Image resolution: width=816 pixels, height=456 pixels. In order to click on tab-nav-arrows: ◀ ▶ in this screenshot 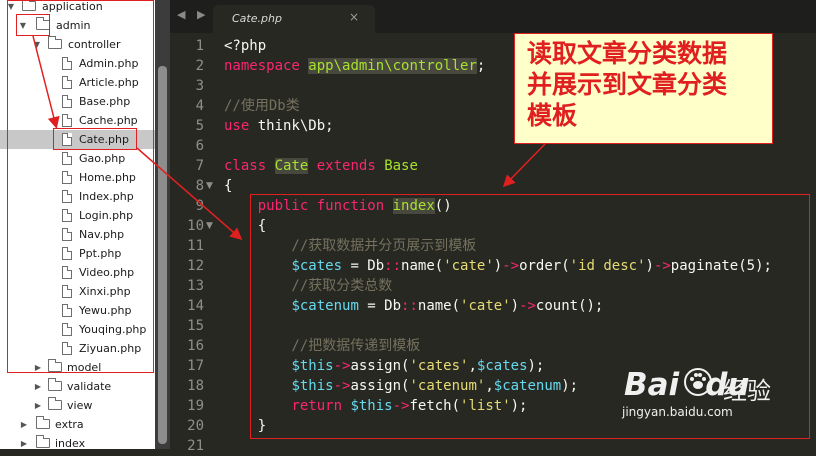, I will do `click(193, 14)`.